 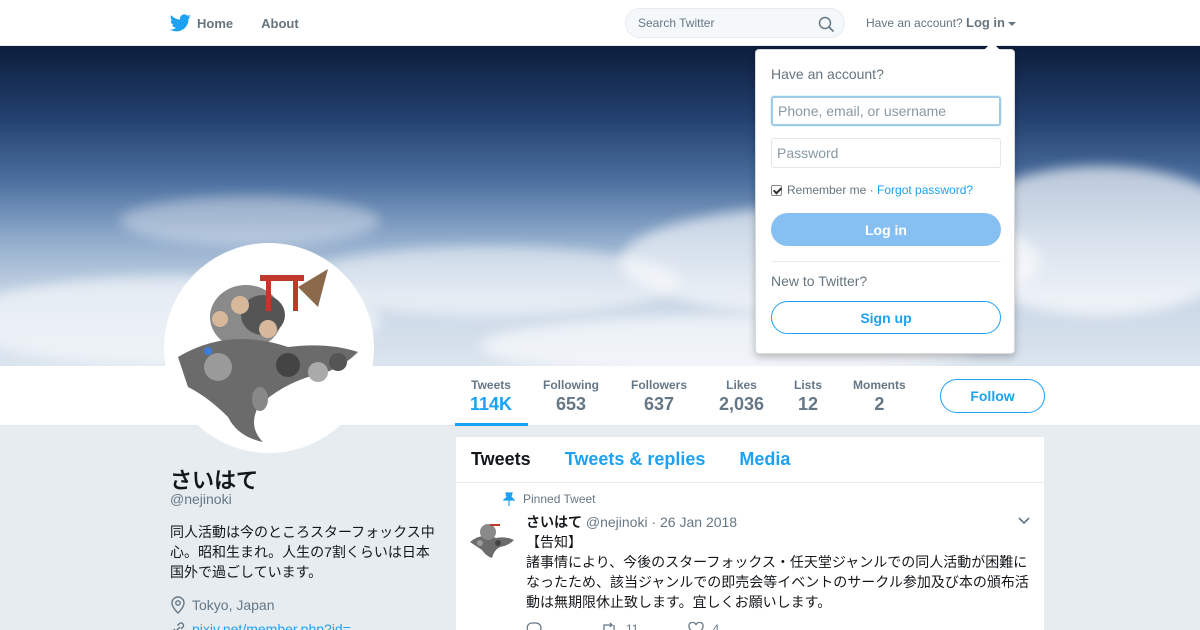 What do you see at coordinates (559, 499) in the screenshot?
I see `pinned-label: Pinned Tweet` at bounding box center [559, 499].